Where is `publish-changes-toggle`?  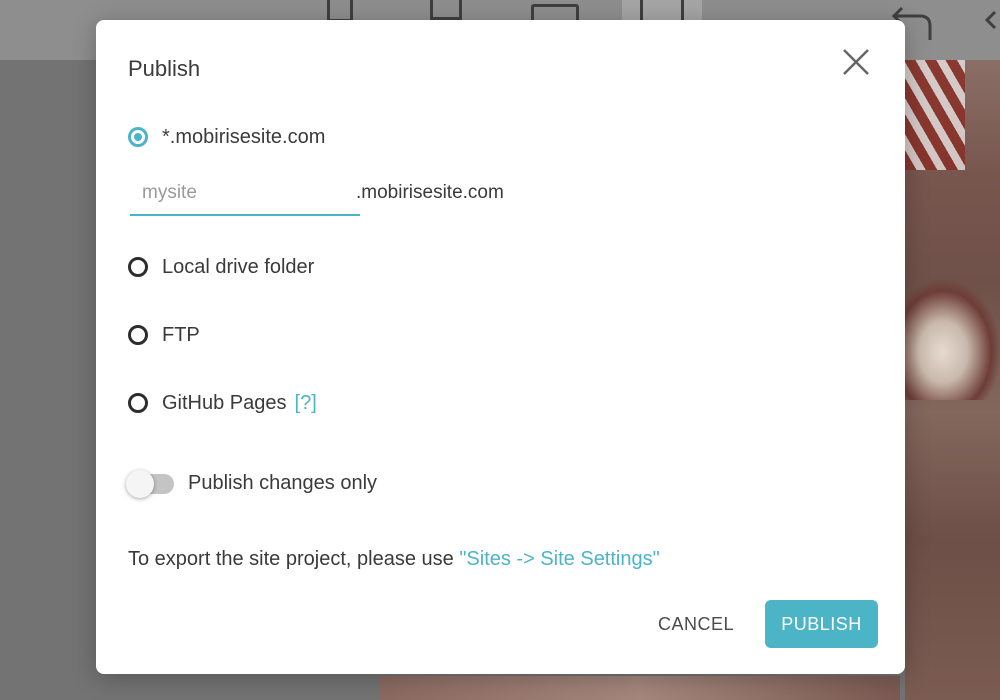
publish-changes-toggle is located at coordinates (150, 483).